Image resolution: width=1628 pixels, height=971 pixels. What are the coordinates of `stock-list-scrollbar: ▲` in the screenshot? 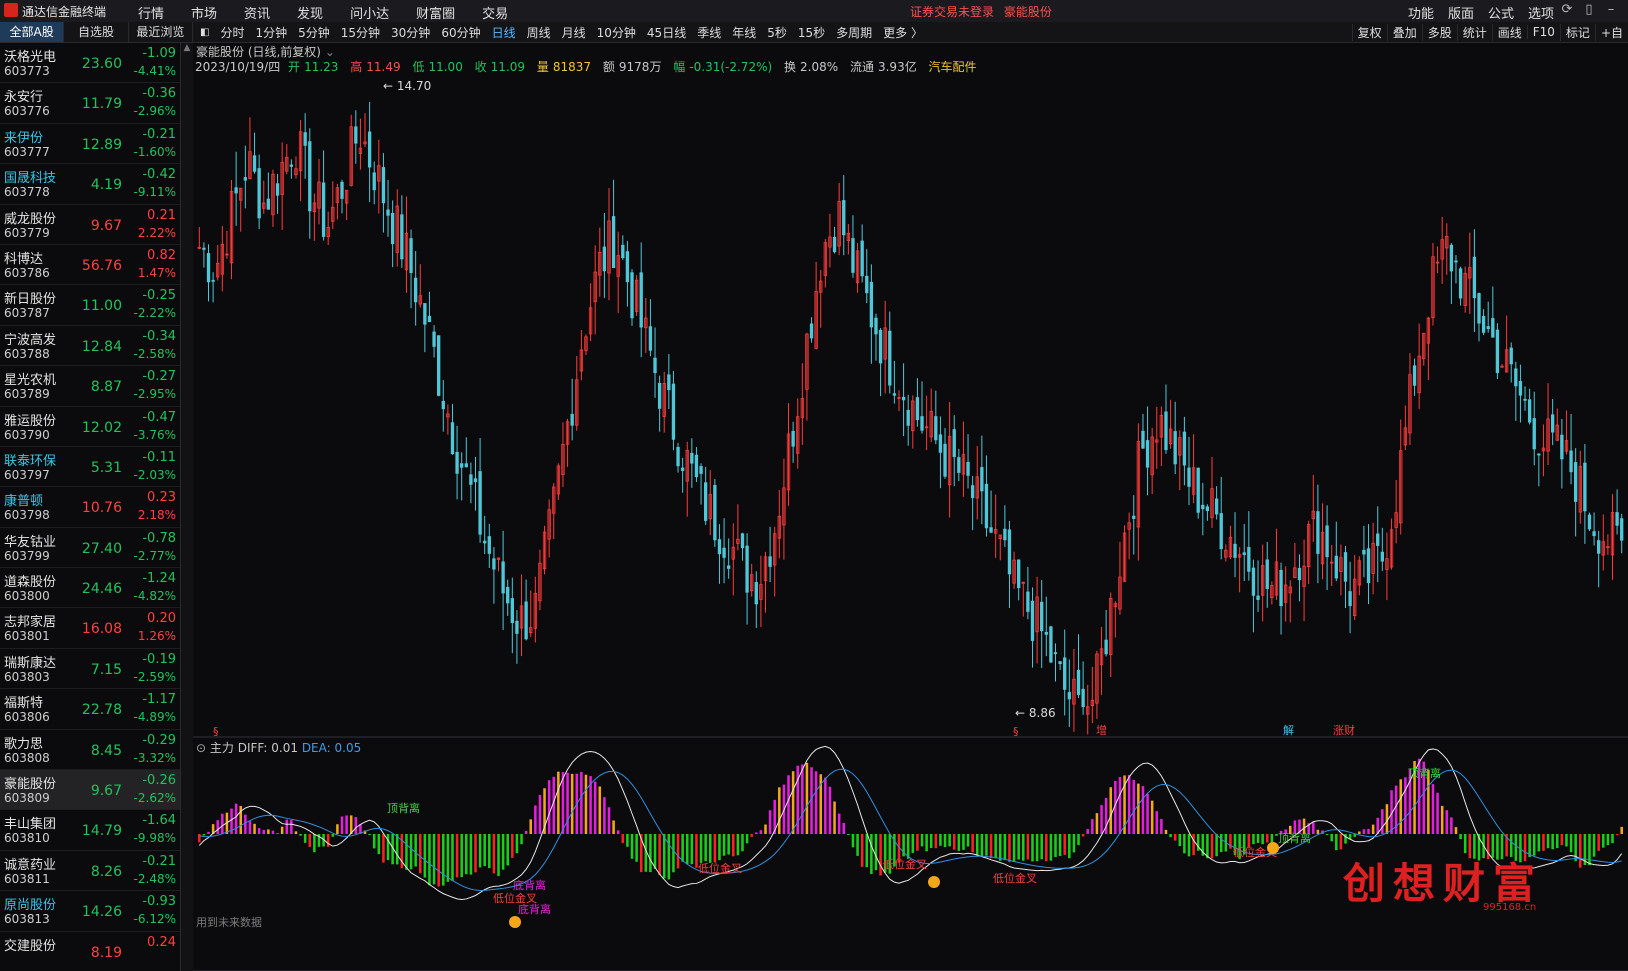 It's located at (186, 507).